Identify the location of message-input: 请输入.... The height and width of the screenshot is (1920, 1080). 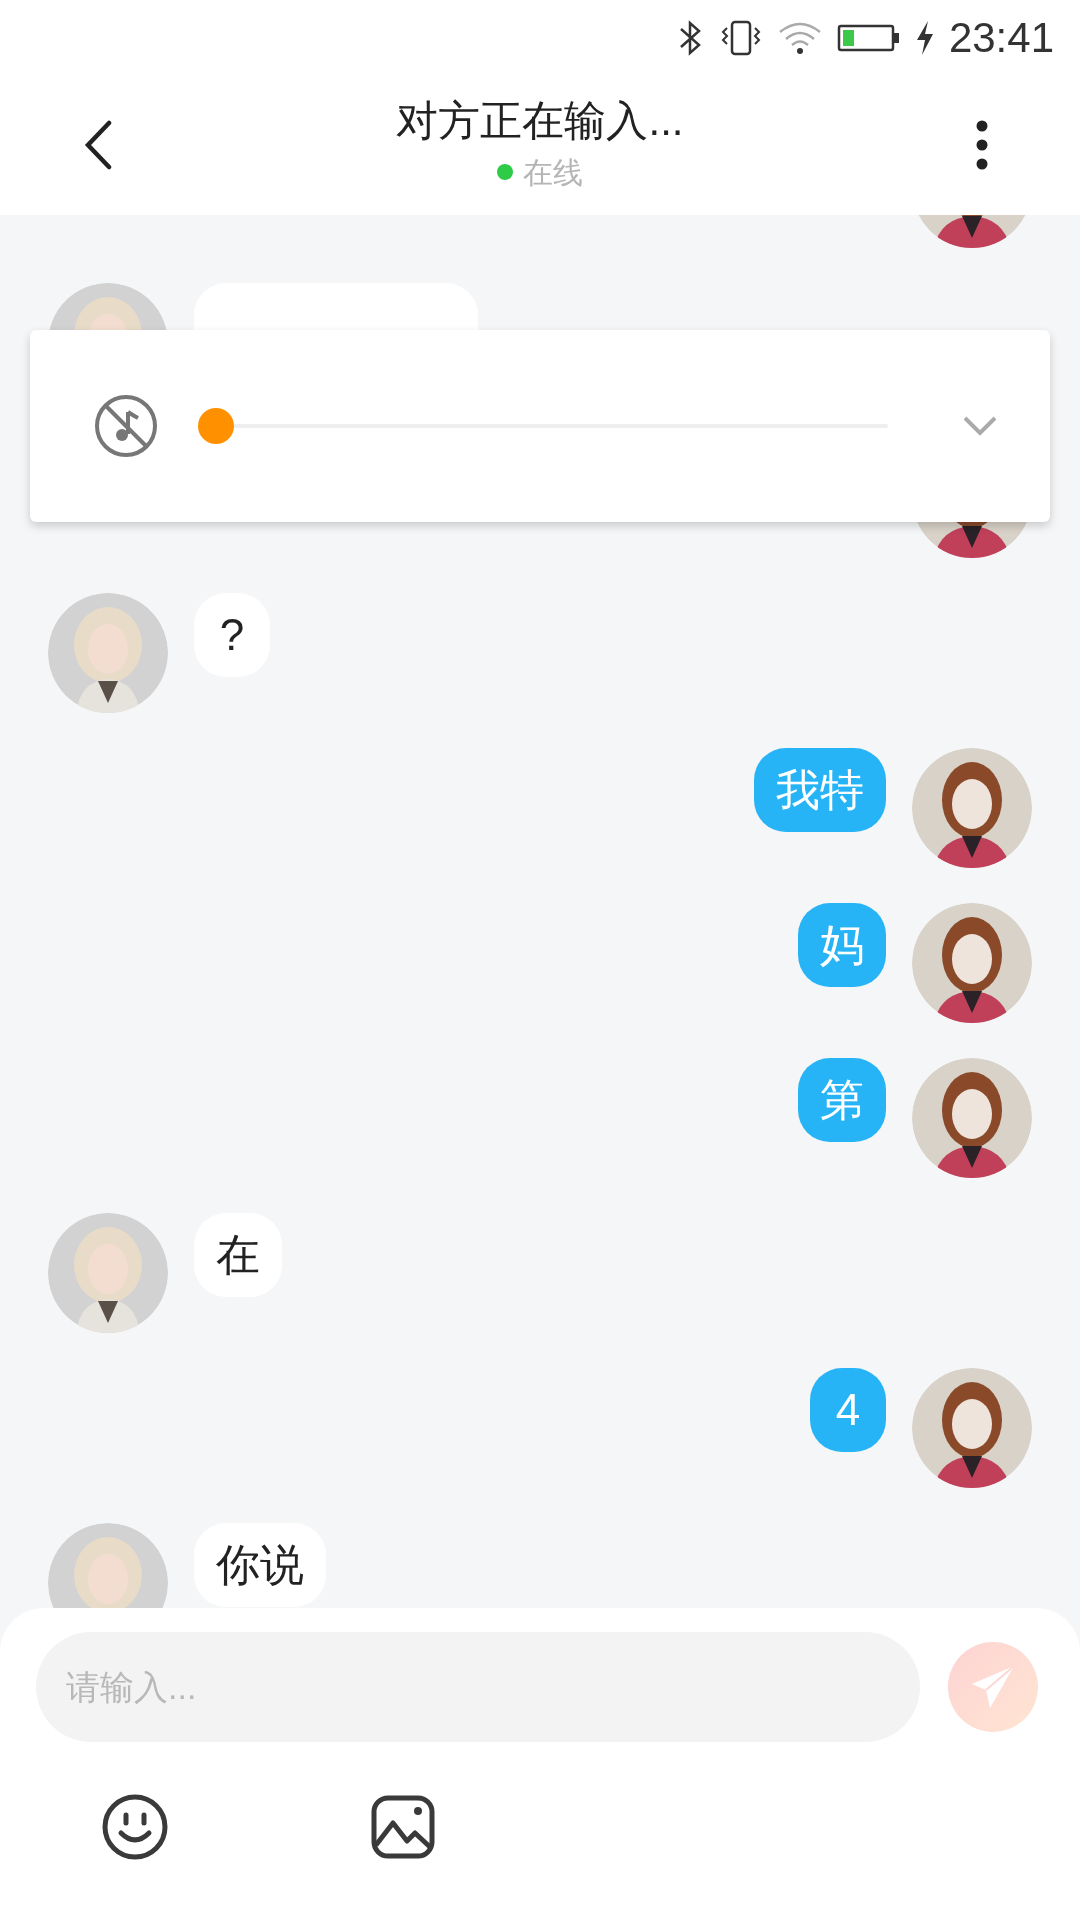
(478, 1687).